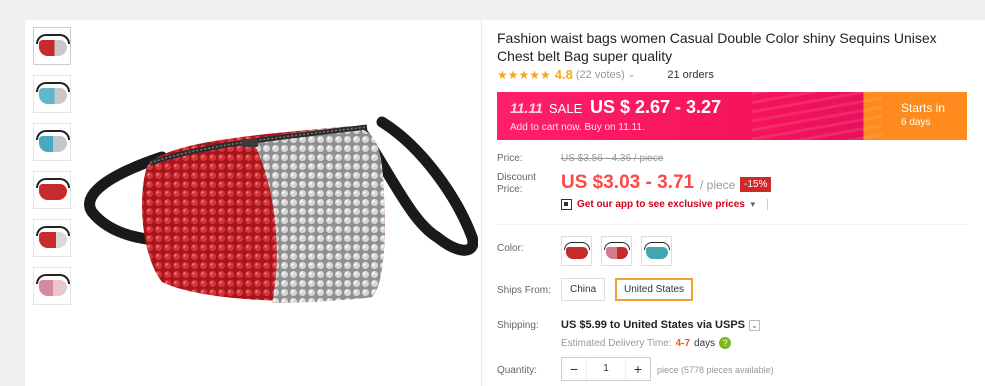  What do you see at coordinates (518, 325) in the screenshot?
I see `shipping-label: Shipping:` at bounding box center [518, 325].